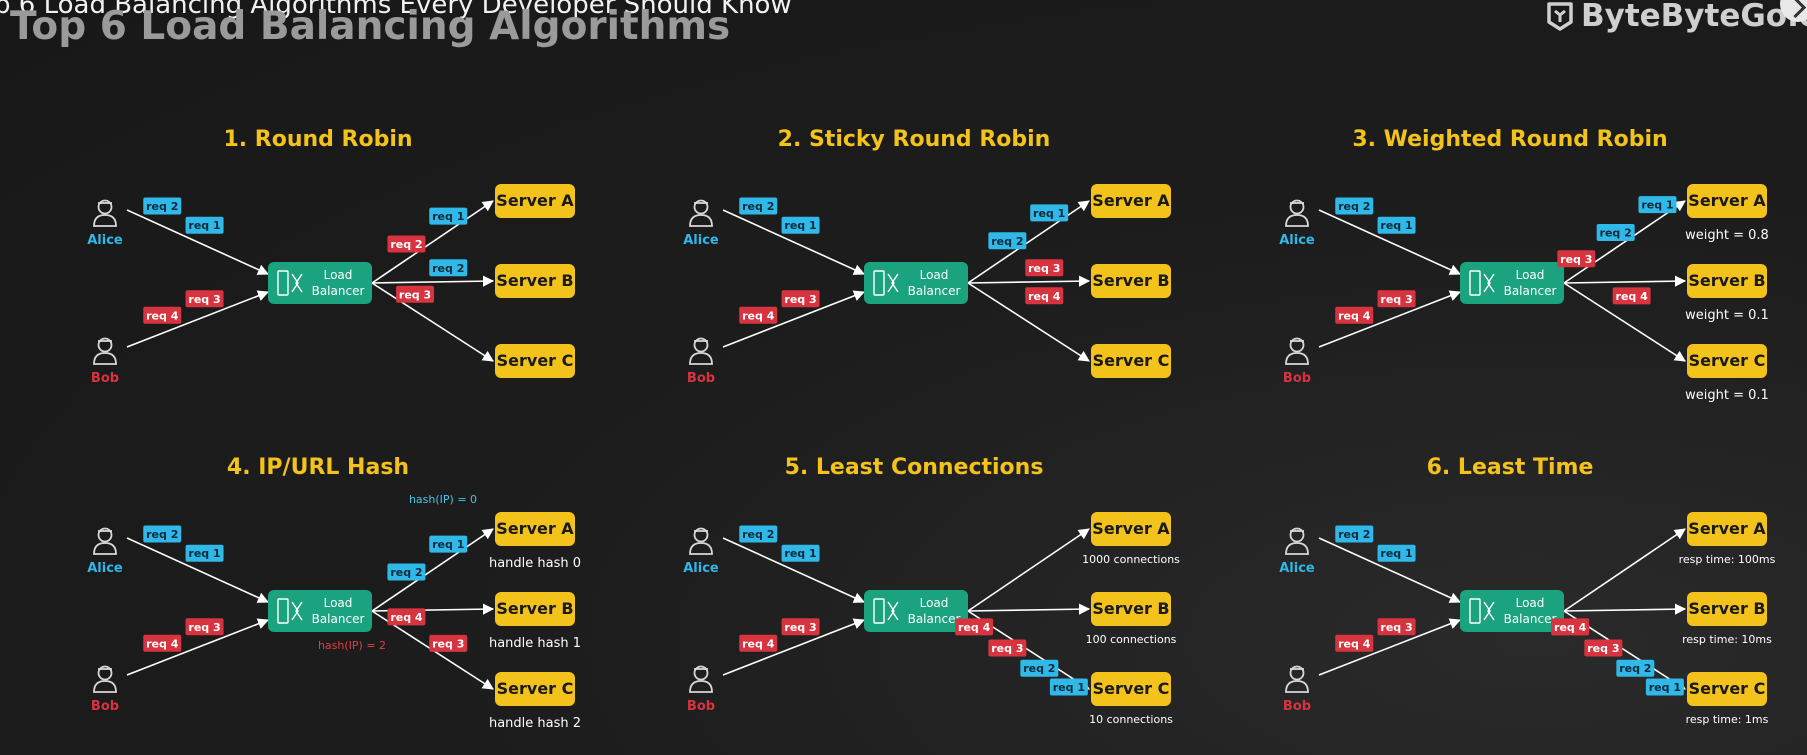  I want to click on server-note-b: weight = 0.1, so click(1727, 315).